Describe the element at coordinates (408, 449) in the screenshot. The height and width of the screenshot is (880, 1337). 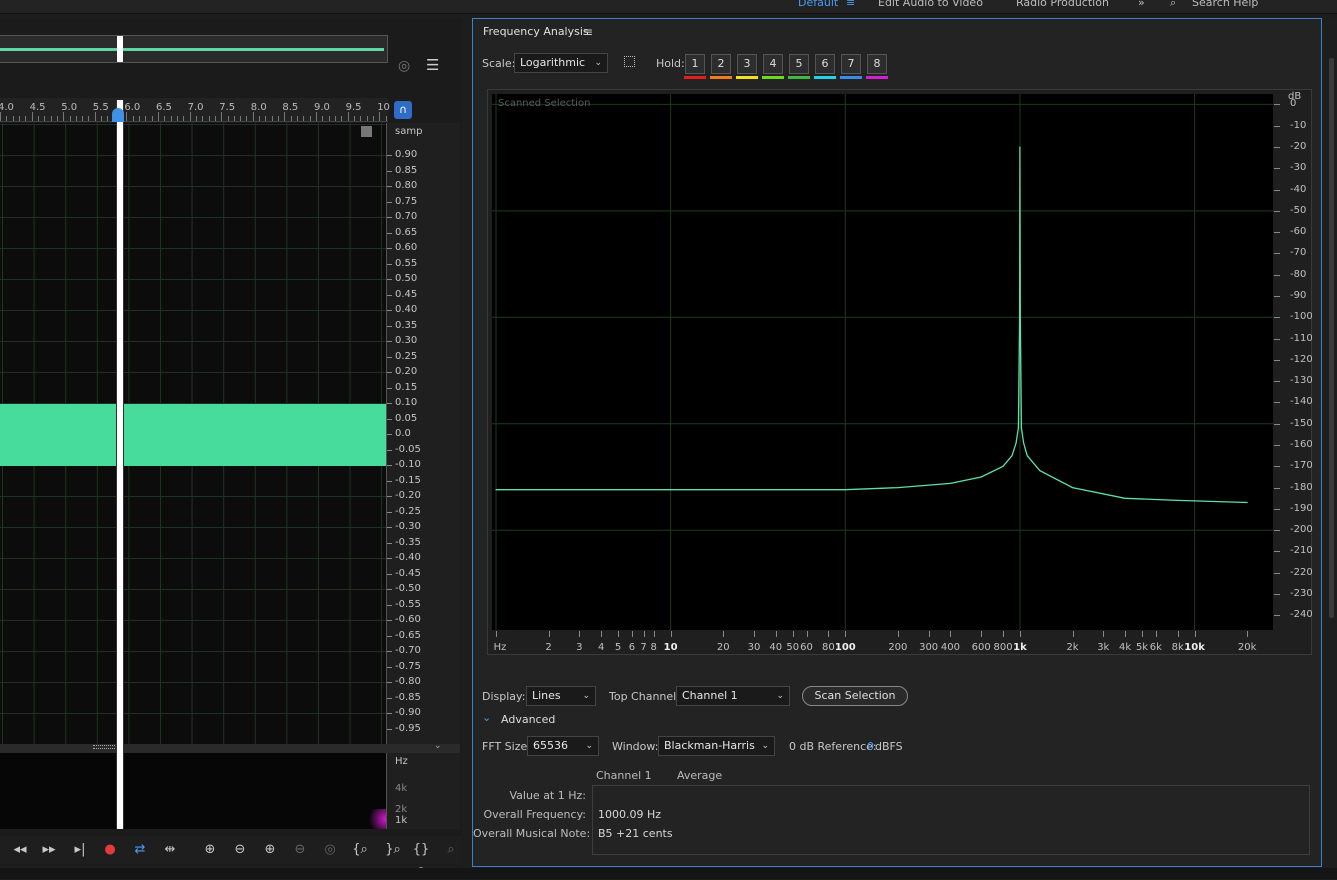
I see `amp-label: -0.05` at that location.